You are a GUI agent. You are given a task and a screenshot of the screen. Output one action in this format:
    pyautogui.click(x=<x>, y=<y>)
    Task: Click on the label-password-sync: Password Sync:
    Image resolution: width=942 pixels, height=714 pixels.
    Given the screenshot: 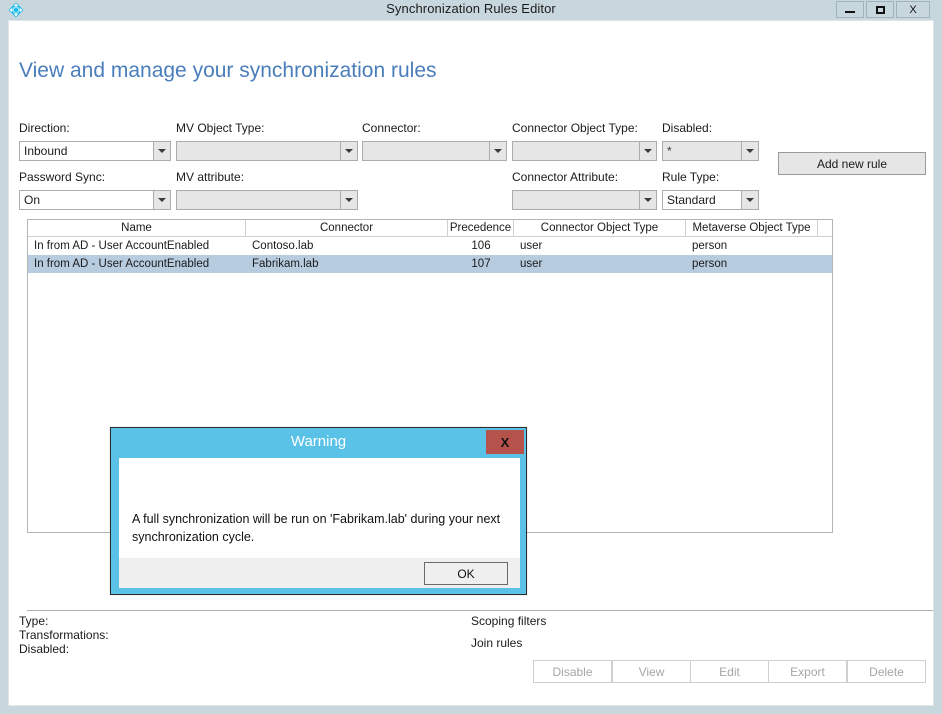 What is the action you would take?
    pyautogui.click(x=62, y=177)
    